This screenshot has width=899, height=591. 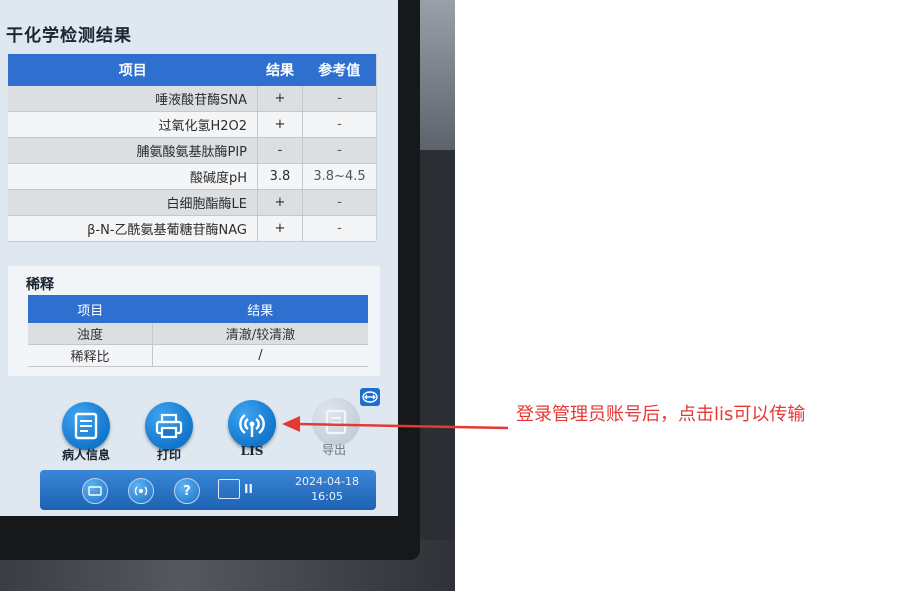 I want to click on printer-icon, so click(x=169, y=426).